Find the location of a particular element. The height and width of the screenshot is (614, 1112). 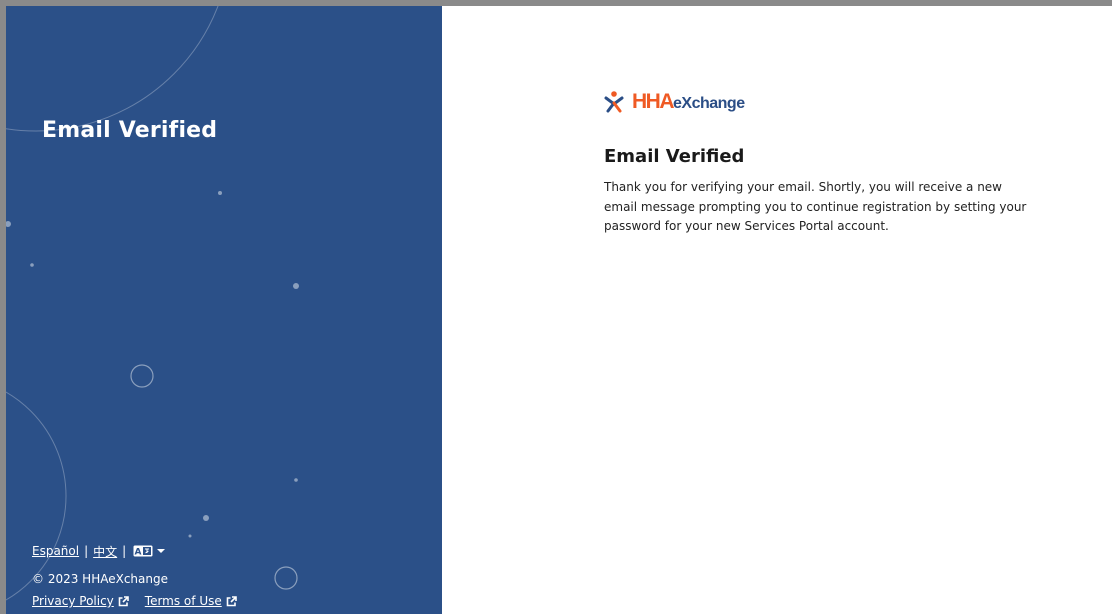

logo-wordmark: HHAeXchange is located at coordinates (688, 102).